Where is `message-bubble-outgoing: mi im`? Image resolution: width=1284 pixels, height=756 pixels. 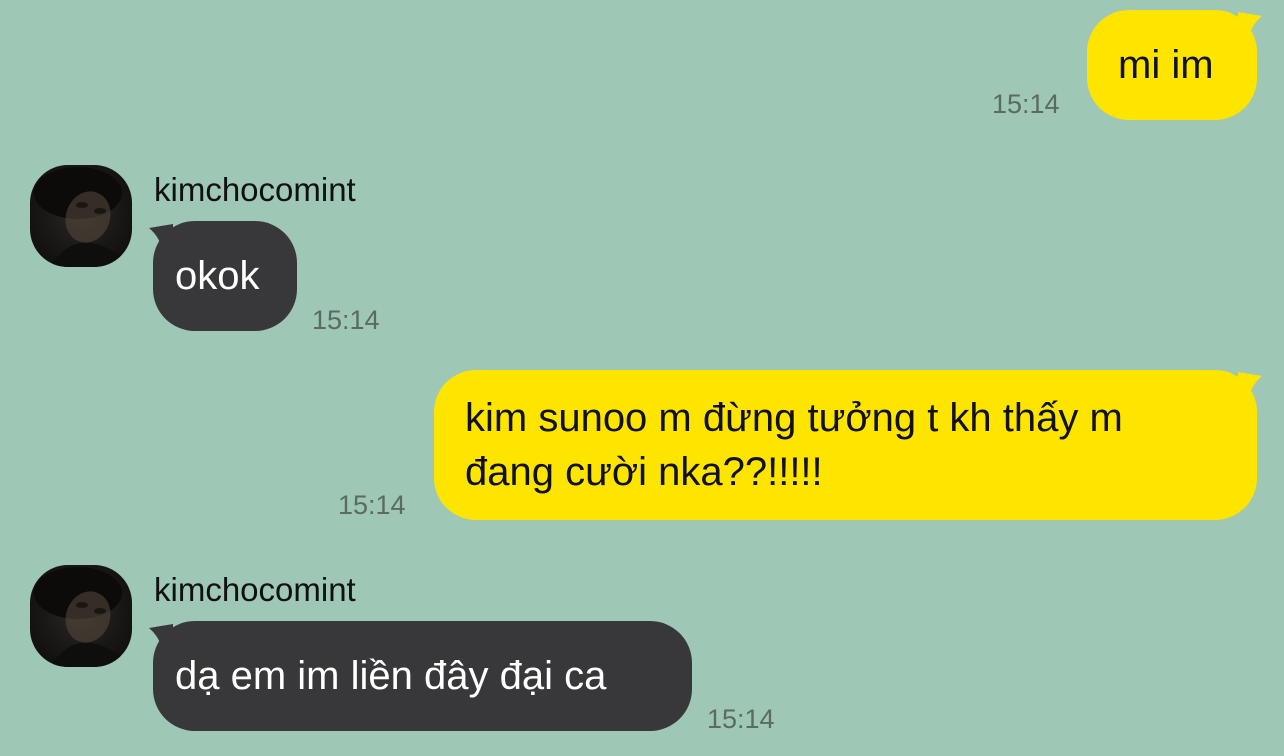 message-bubble-outgoing: mi im is located at coordinates (1172, 65).